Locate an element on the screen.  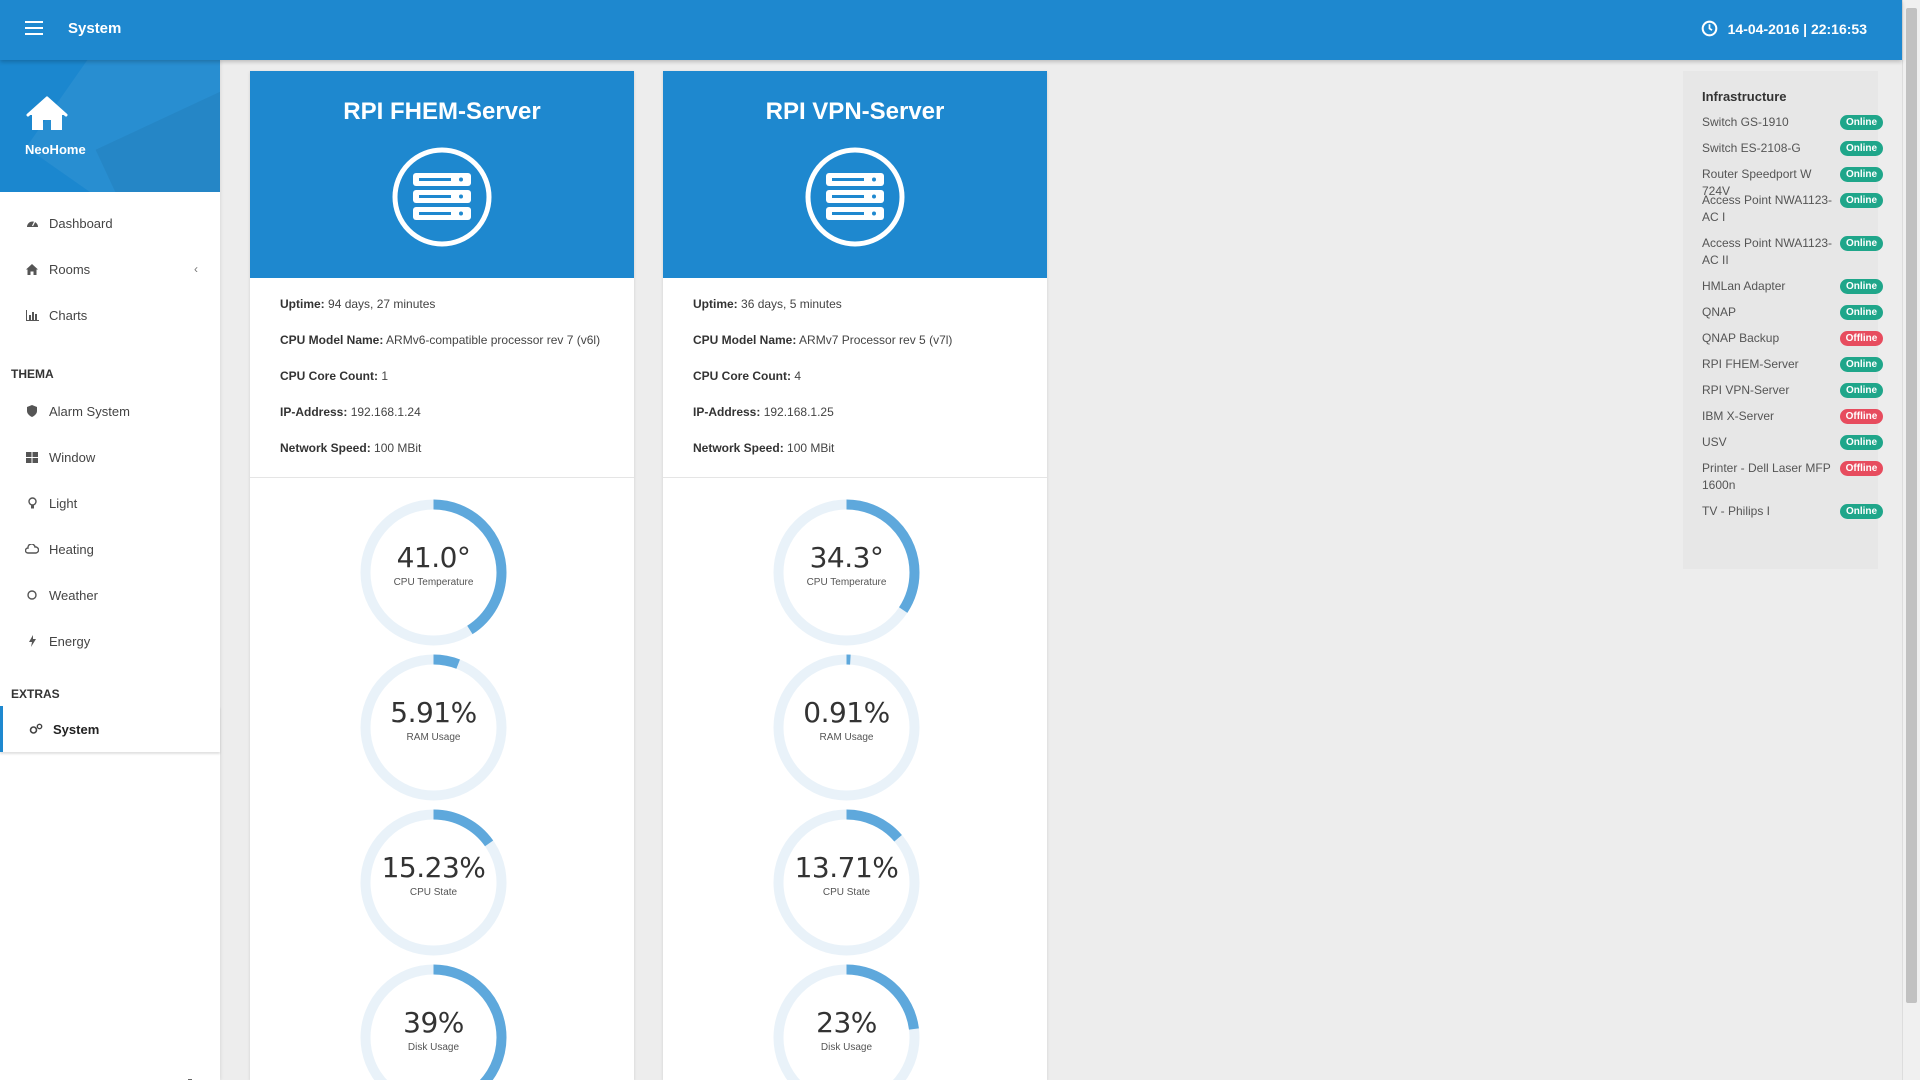
device-row: Access Point NWA1123-AC II Online is located at coordinates (1783, 256).